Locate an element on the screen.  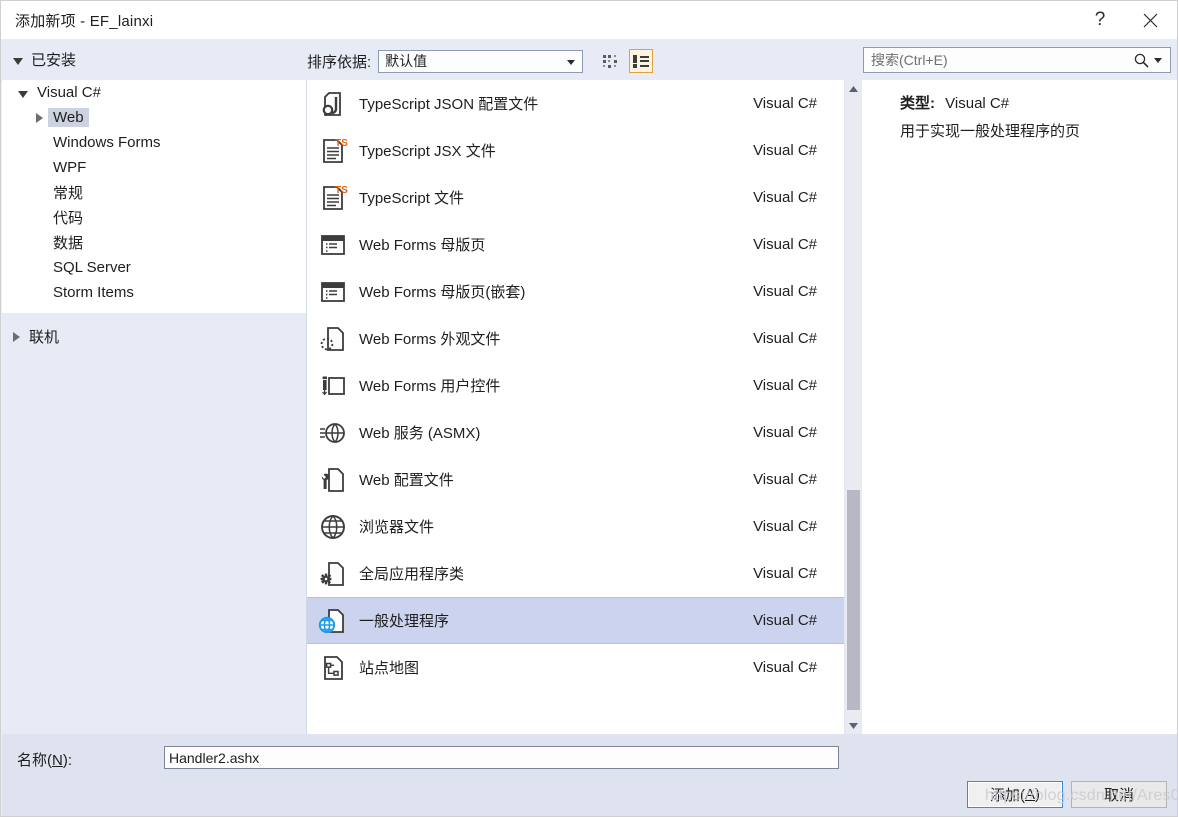
svg-text: TS is located at coordinates (341, 190).